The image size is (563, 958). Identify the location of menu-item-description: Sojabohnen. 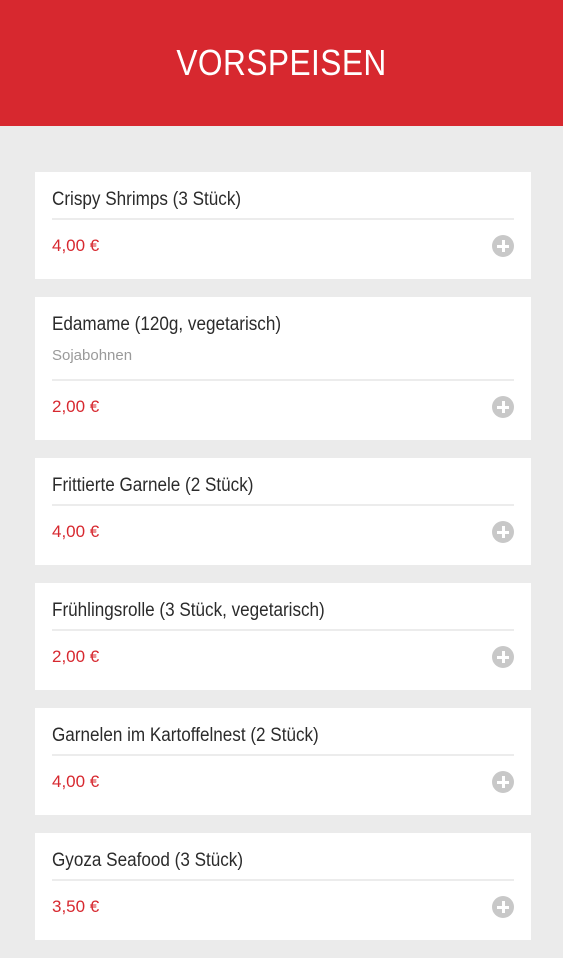
(92, 355).